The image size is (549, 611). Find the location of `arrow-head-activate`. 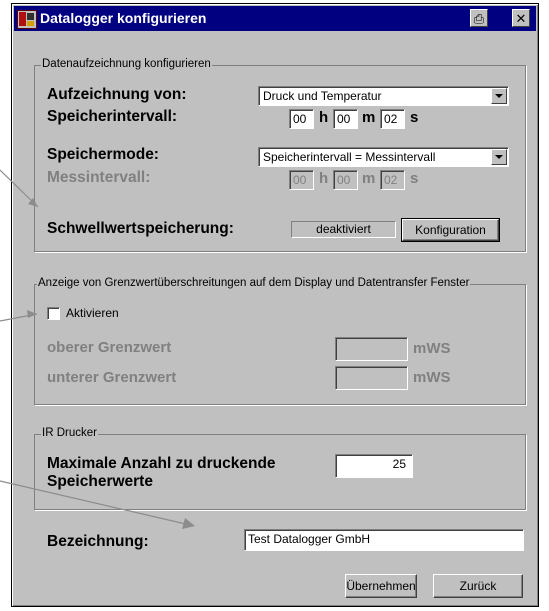

arrow-head-activate is located at coordinates (32, 314).